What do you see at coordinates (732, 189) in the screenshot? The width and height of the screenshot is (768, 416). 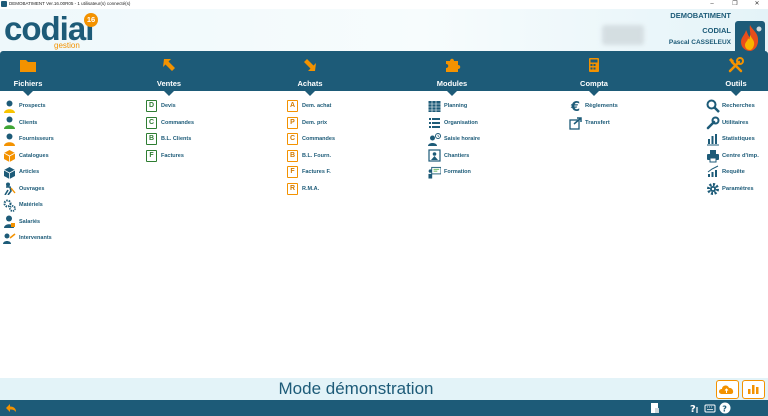 I see `menu-item-parametres: Paramètres` at bounding box center [732, 189].